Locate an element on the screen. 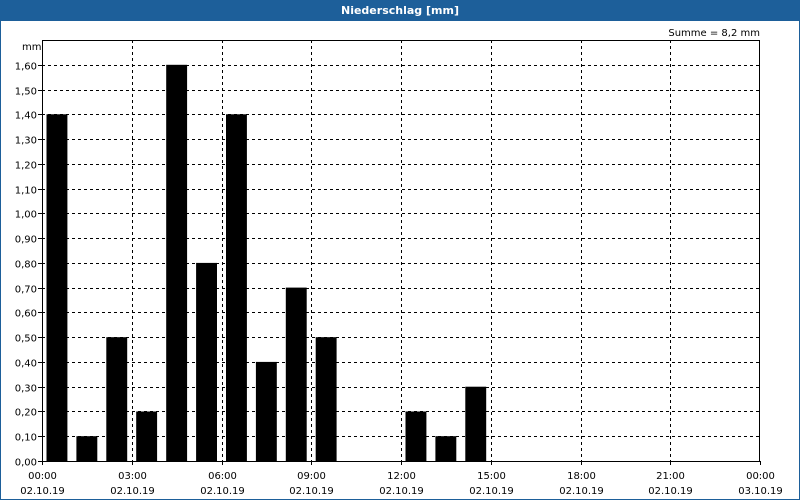 The height and width of the screenshot is (500, 800). y-tick-label: 1,00 is located at coordinates (26, 215).